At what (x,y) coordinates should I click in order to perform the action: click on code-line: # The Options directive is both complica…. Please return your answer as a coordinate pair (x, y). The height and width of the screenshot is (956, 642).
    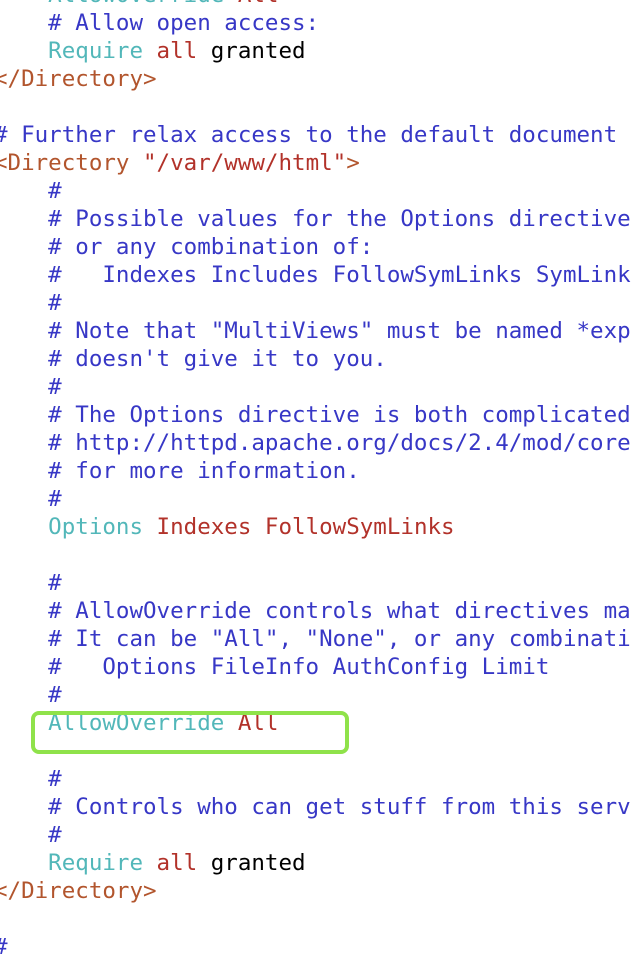
    Looking at the image, I should click on (315, 415).